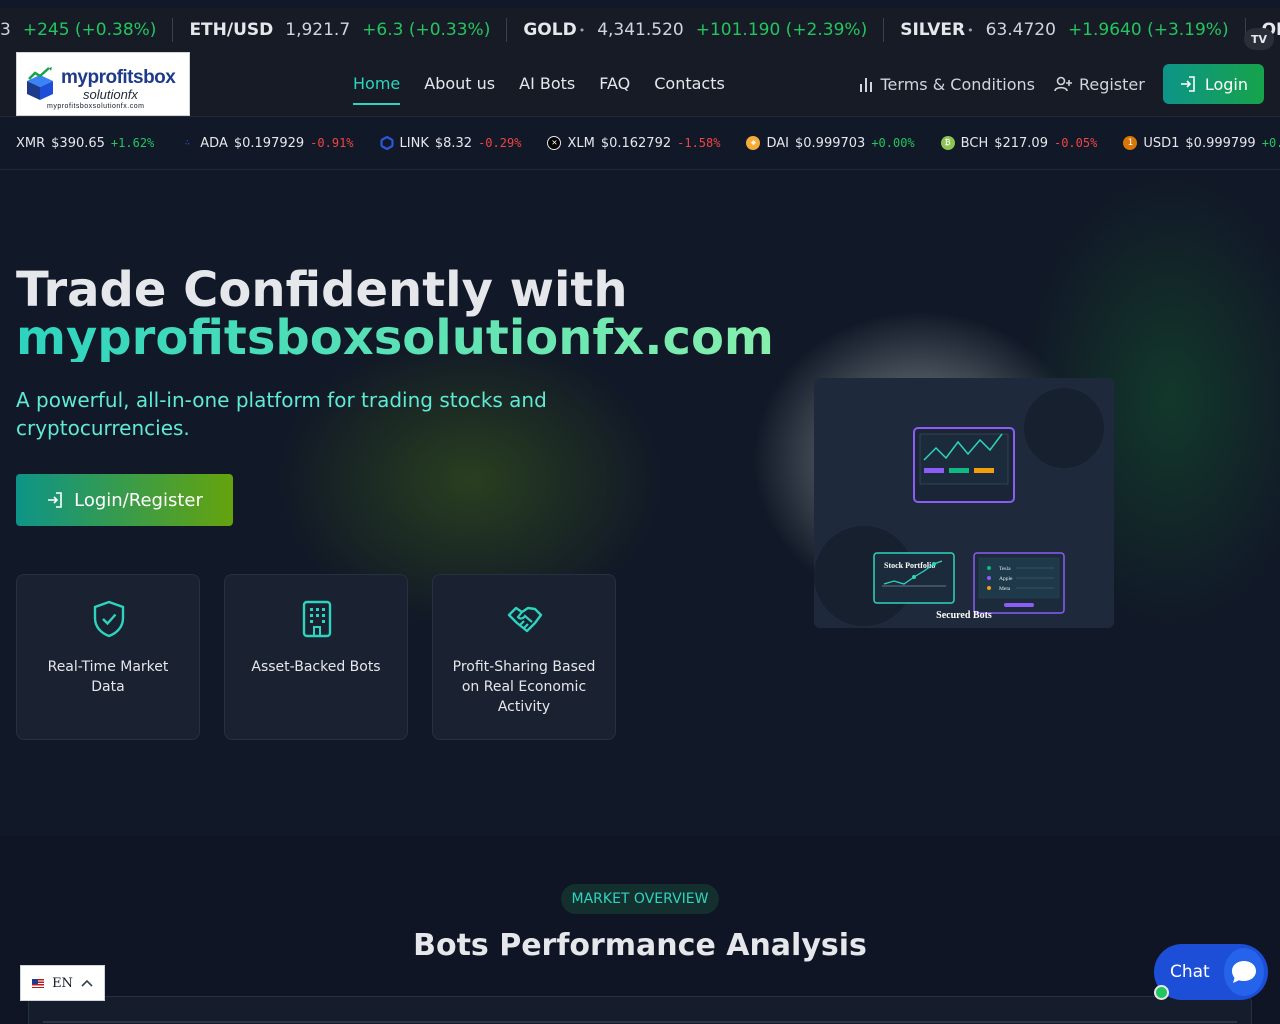 The image size is (1280, 1024). I want to click on chat-label: Chat, so click(1190, 972).